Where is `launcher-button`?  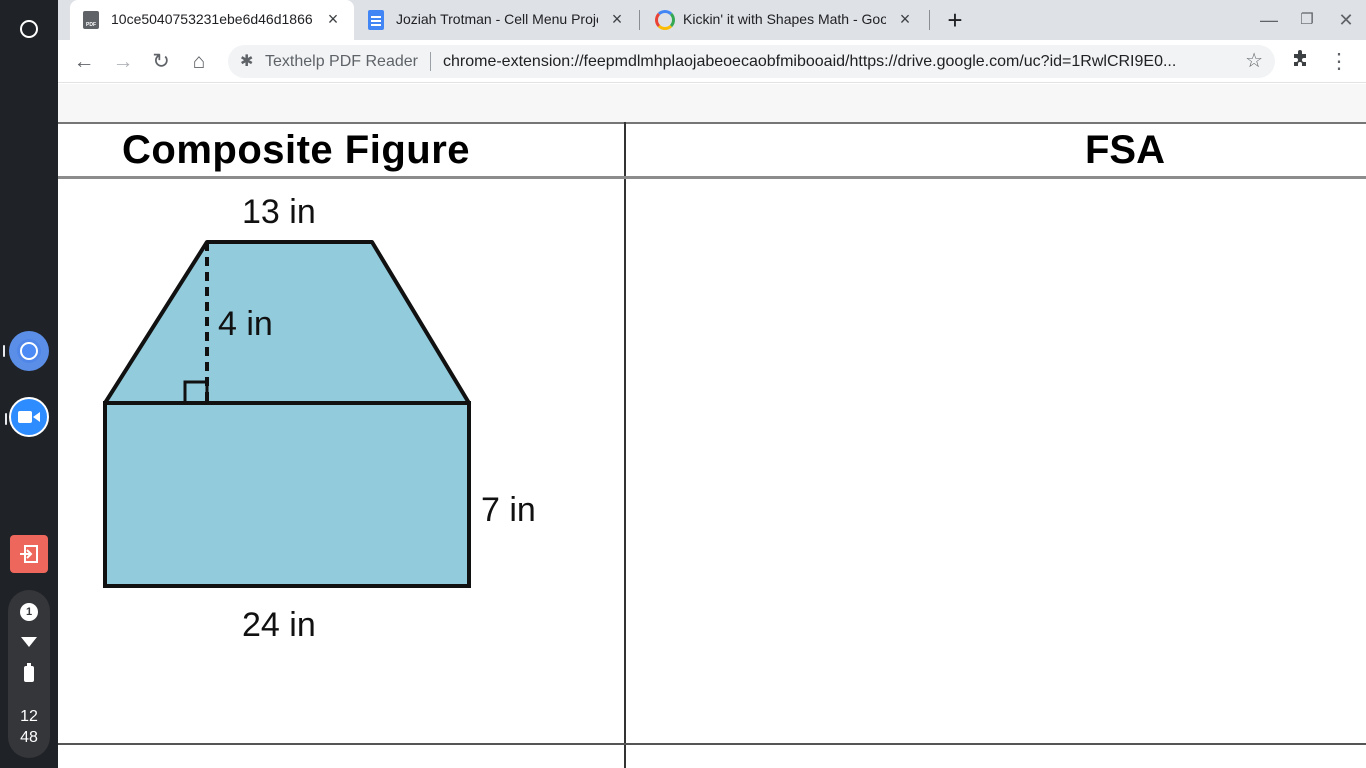 launcher-button is located at coordinates (29, 29).